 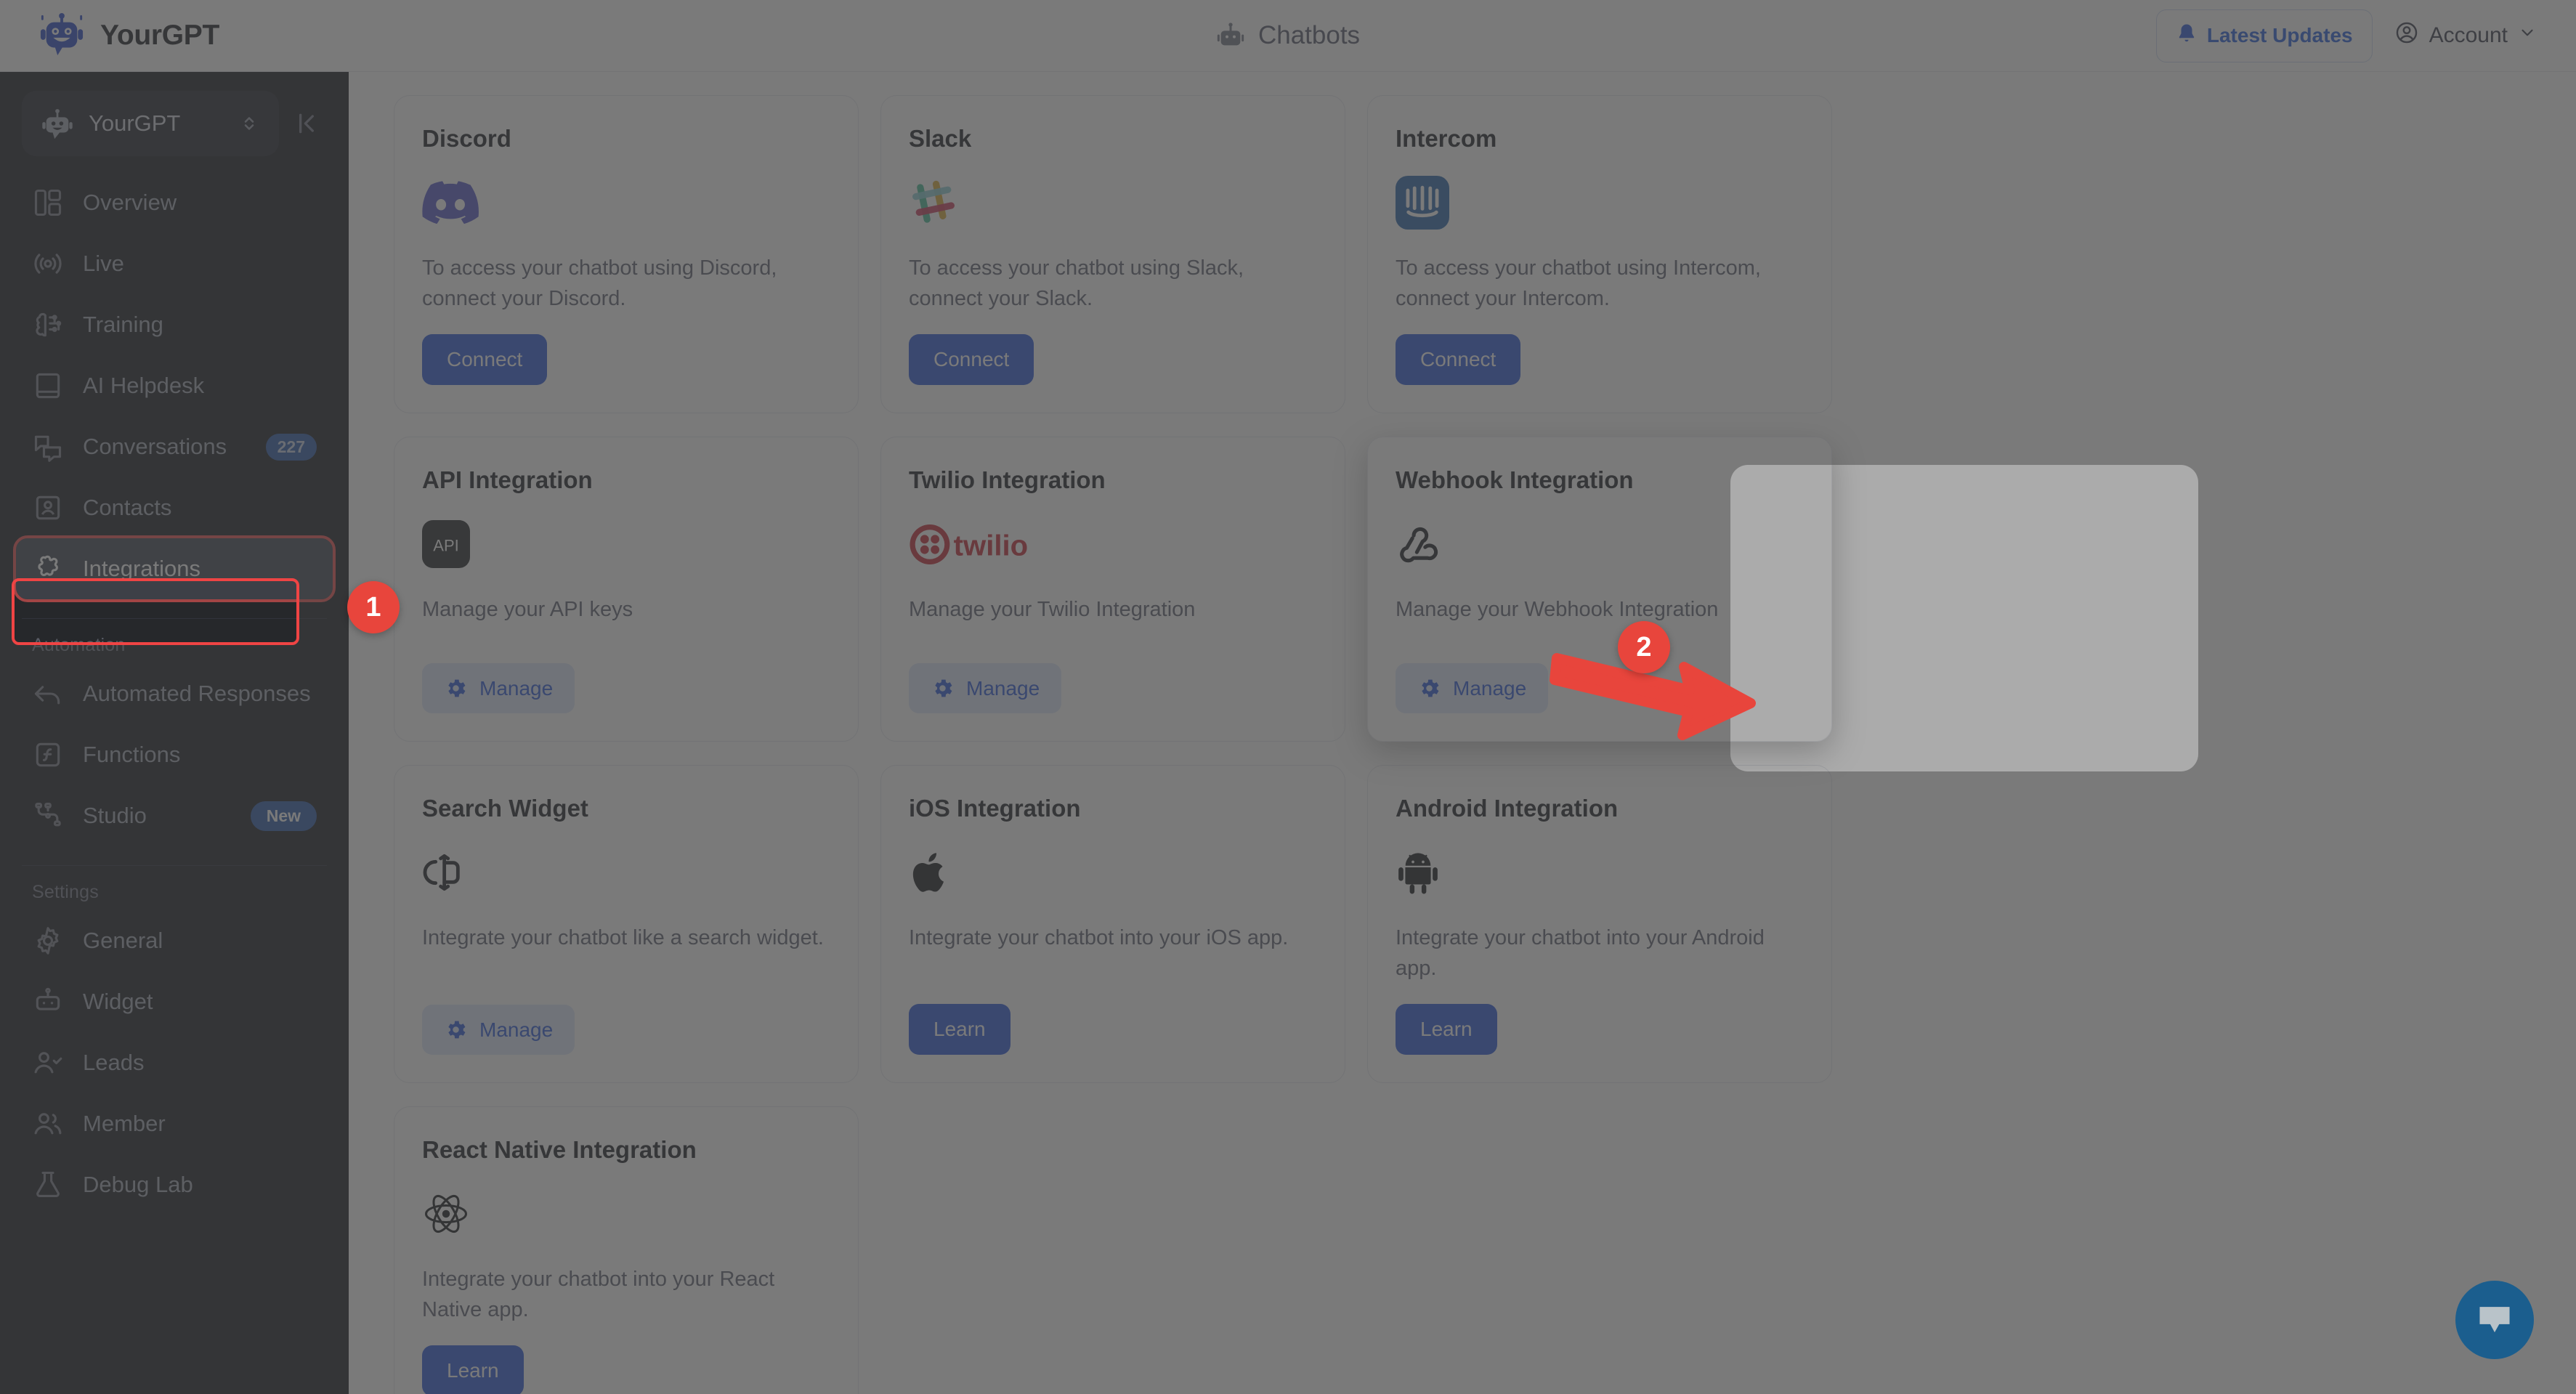 What do you see at coordinates (2406, 35) in the screenshot?
I see `user-circle-icon` at bounding box center [2406, 35].